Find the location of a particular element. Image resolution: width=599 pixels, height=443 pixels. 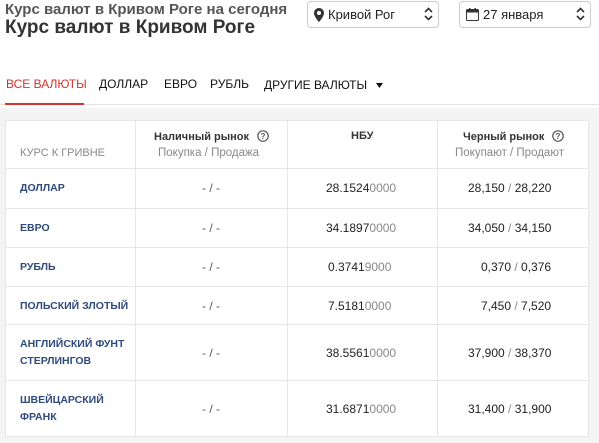

city-select: Кривой Рог is located at coordinates (373, 14).